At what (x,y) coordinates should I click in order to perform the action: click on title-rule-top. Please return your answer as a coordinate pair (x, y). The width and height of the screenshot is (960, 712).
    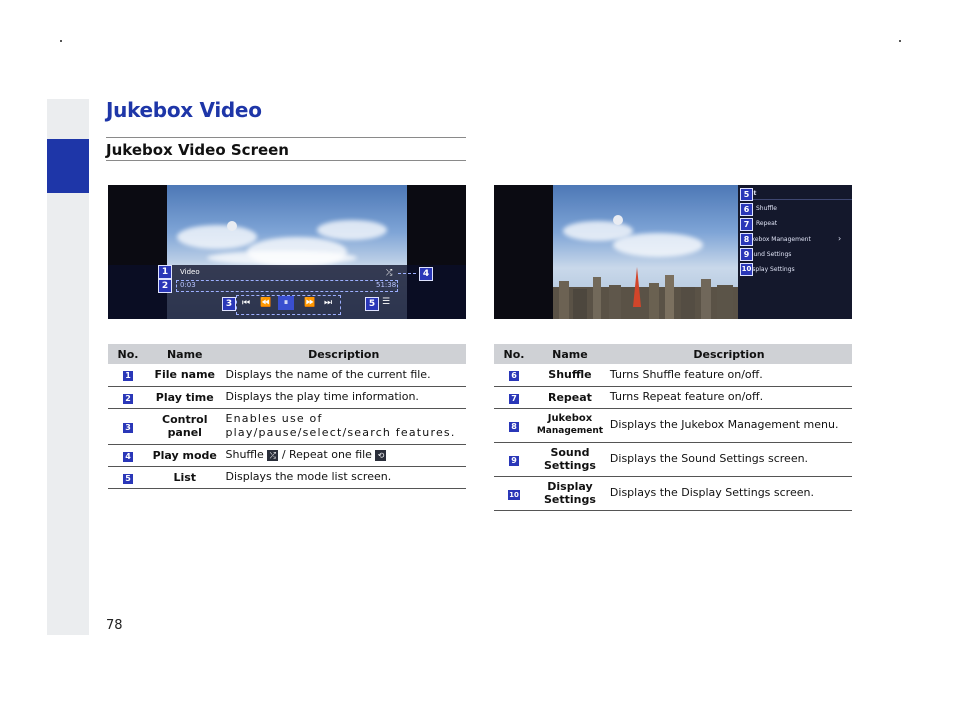
    Looking at the image, I should click on (286, 137).